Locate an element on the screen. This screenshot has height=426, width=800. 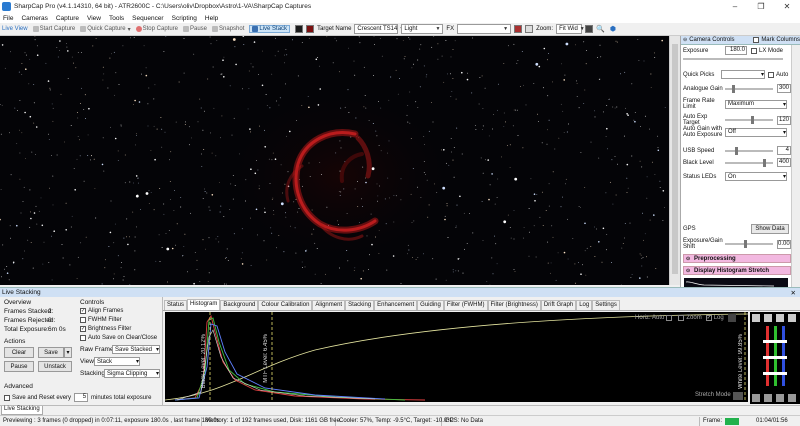
display-histogram-stretch-section: ⊙ Display Histogram Stretch is located at coordinates (737, 270).